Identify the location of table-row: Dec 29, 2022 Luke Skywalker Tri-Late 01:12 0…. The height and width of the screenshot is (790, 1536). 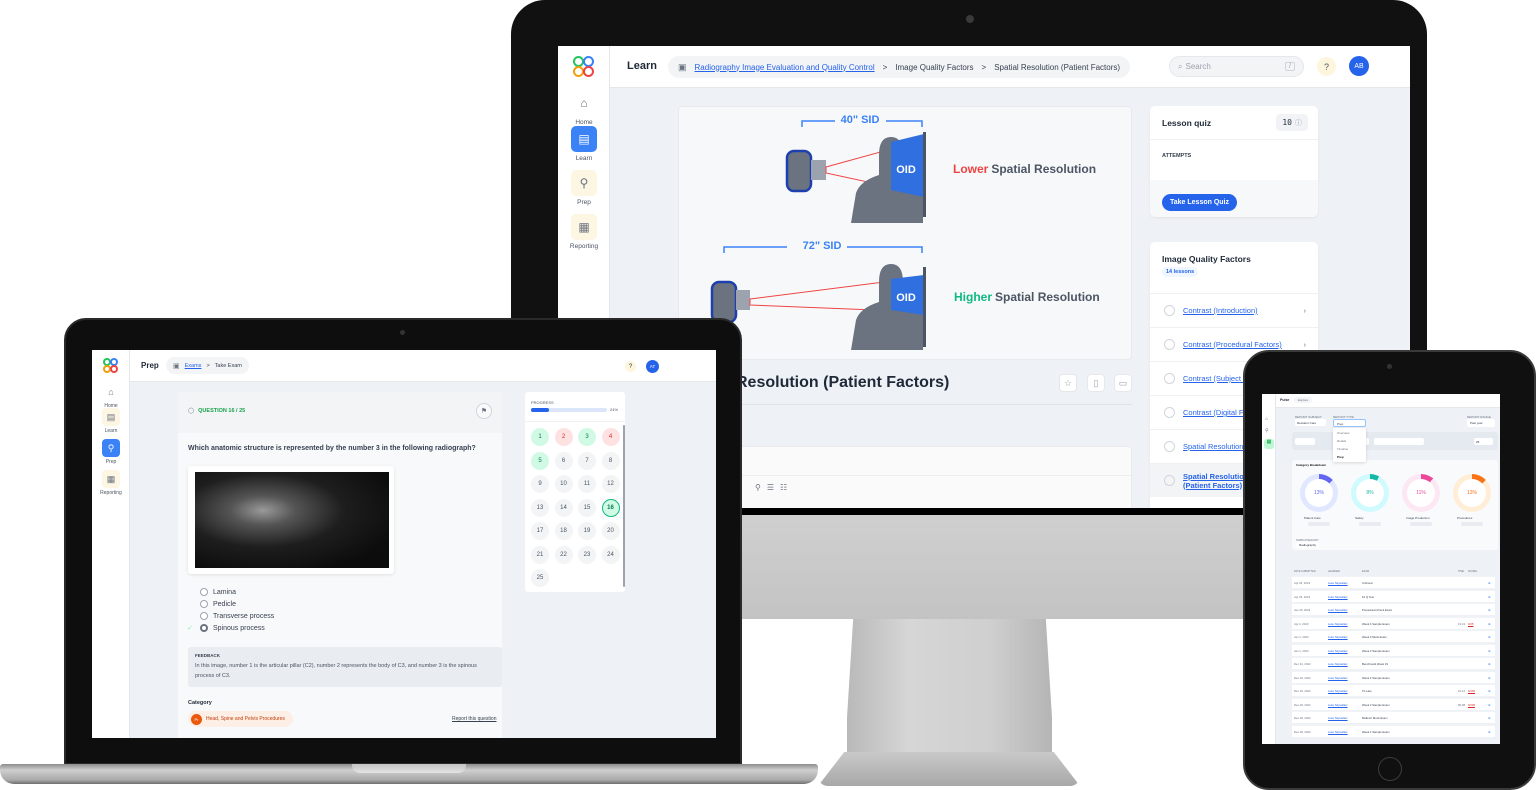
(1393, 690).